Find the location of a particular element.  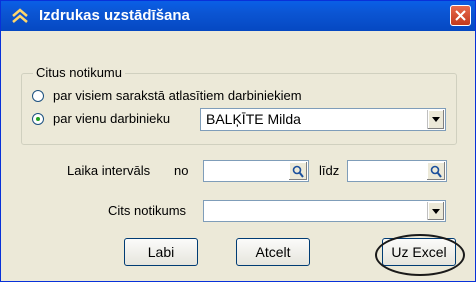

ok-button: Labi is located at coordinates (161, 252).